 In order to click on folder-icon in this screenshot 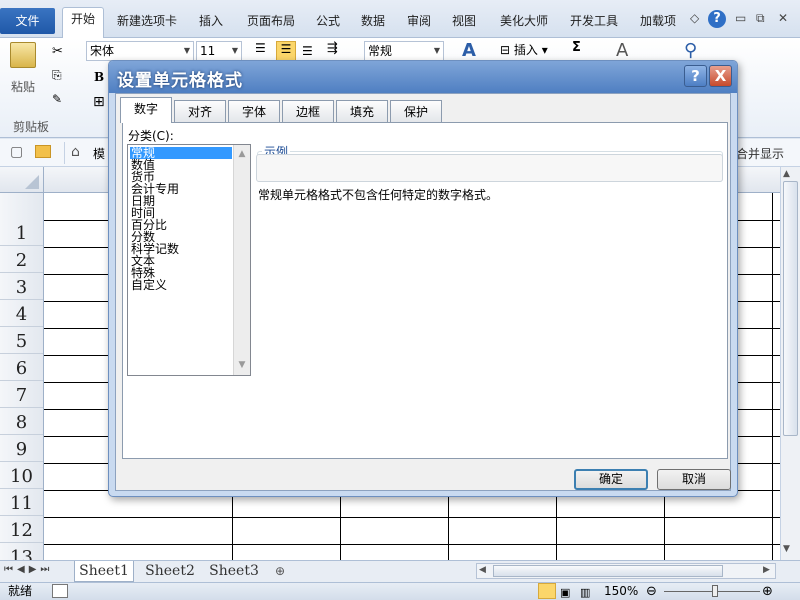, I will do `click(43, 151)`.